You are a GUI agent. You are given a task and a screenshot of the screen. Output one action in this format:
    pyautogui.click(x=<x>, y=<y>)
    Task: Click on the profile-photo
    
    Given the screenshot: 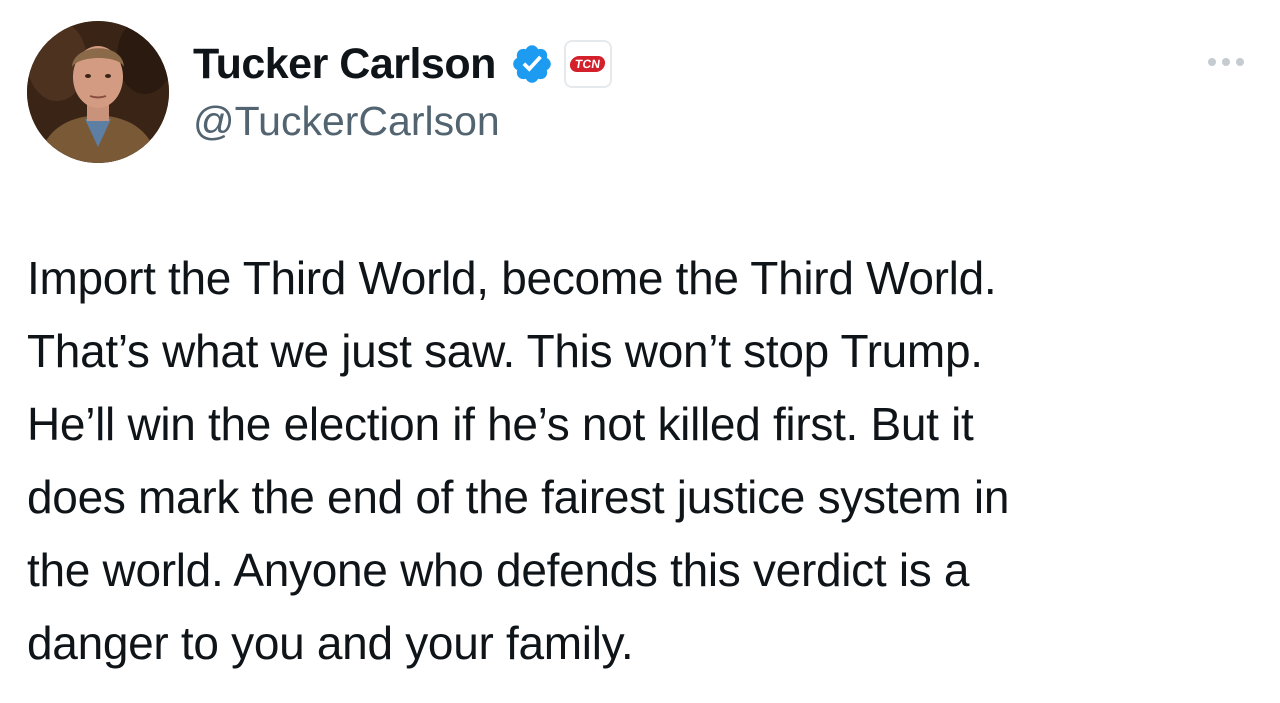 What is the action you would take?
    pyautogui.click(x=98, y=92)
    